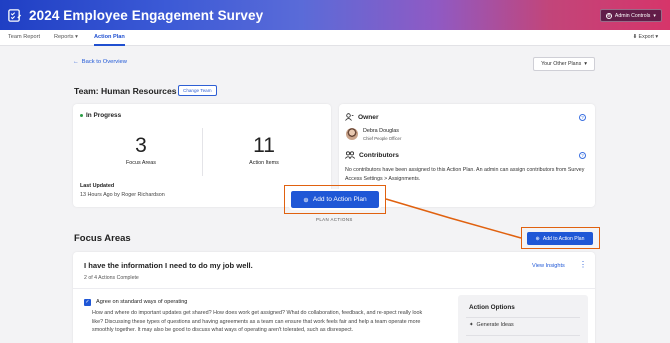 The height and width of the screenshot is (343, 670). I want to click on action-options-title: Action Options, so click(492, 307).